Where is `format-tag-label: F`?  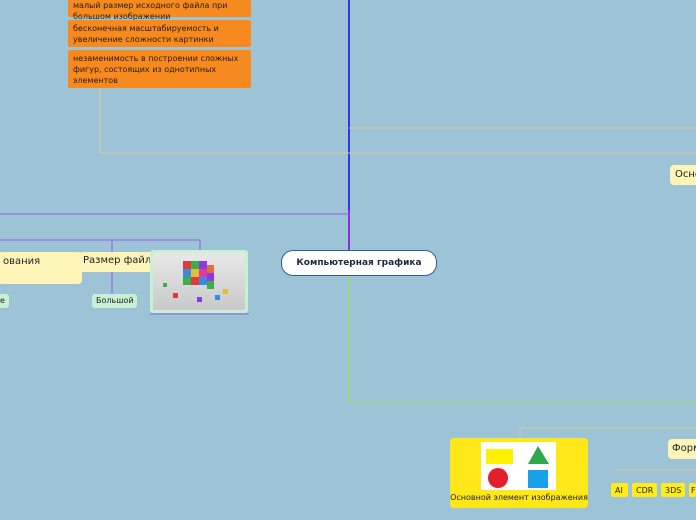 format-tag-label: F is located at coordinates (693, 490).